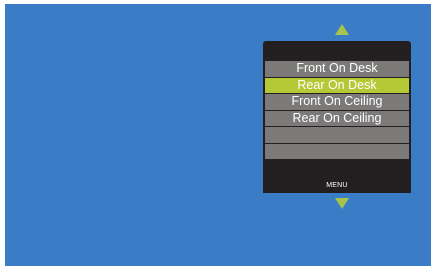 This screenshot has width=437, height=273. What do you see at coordinates (337, 85) in the screenshot?
I see `menu-option-rear-on-desk: Rear On Desk` at bounding box center [337, 85].